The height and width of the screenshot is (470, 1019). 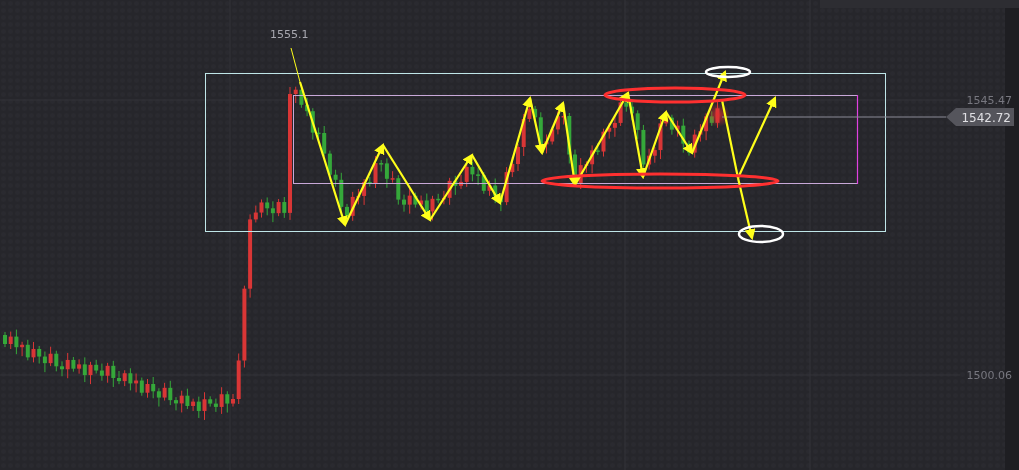 I want to click on glow-dot-icon, so click(x=718, y=115).